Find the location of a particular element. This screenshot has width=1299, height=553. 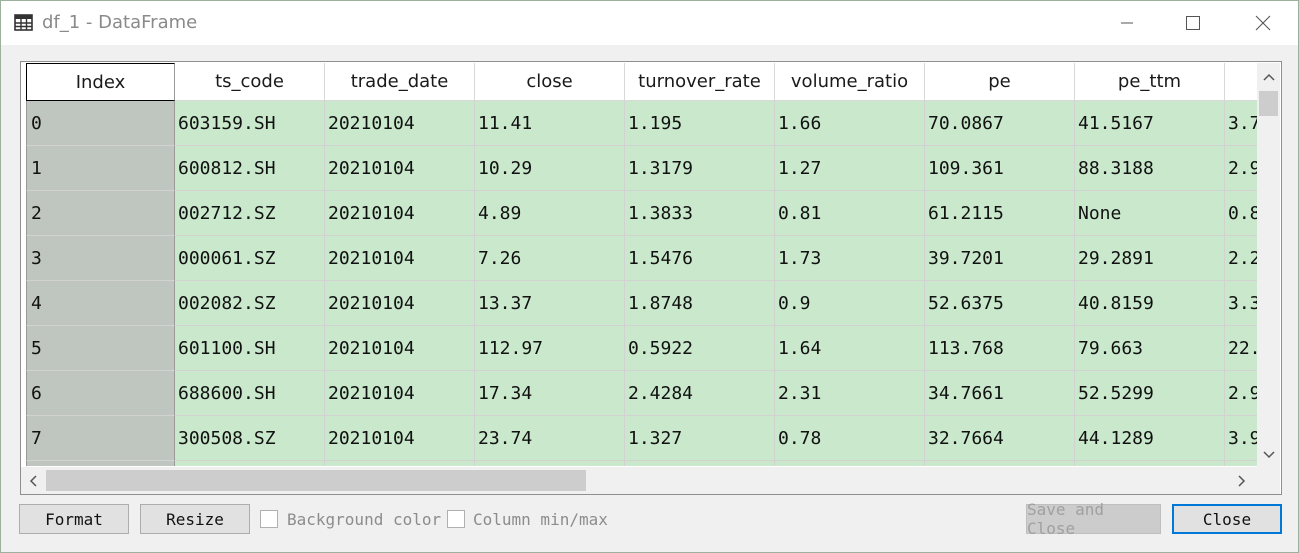

table-cell: None is located at coordinates (1150, 213).